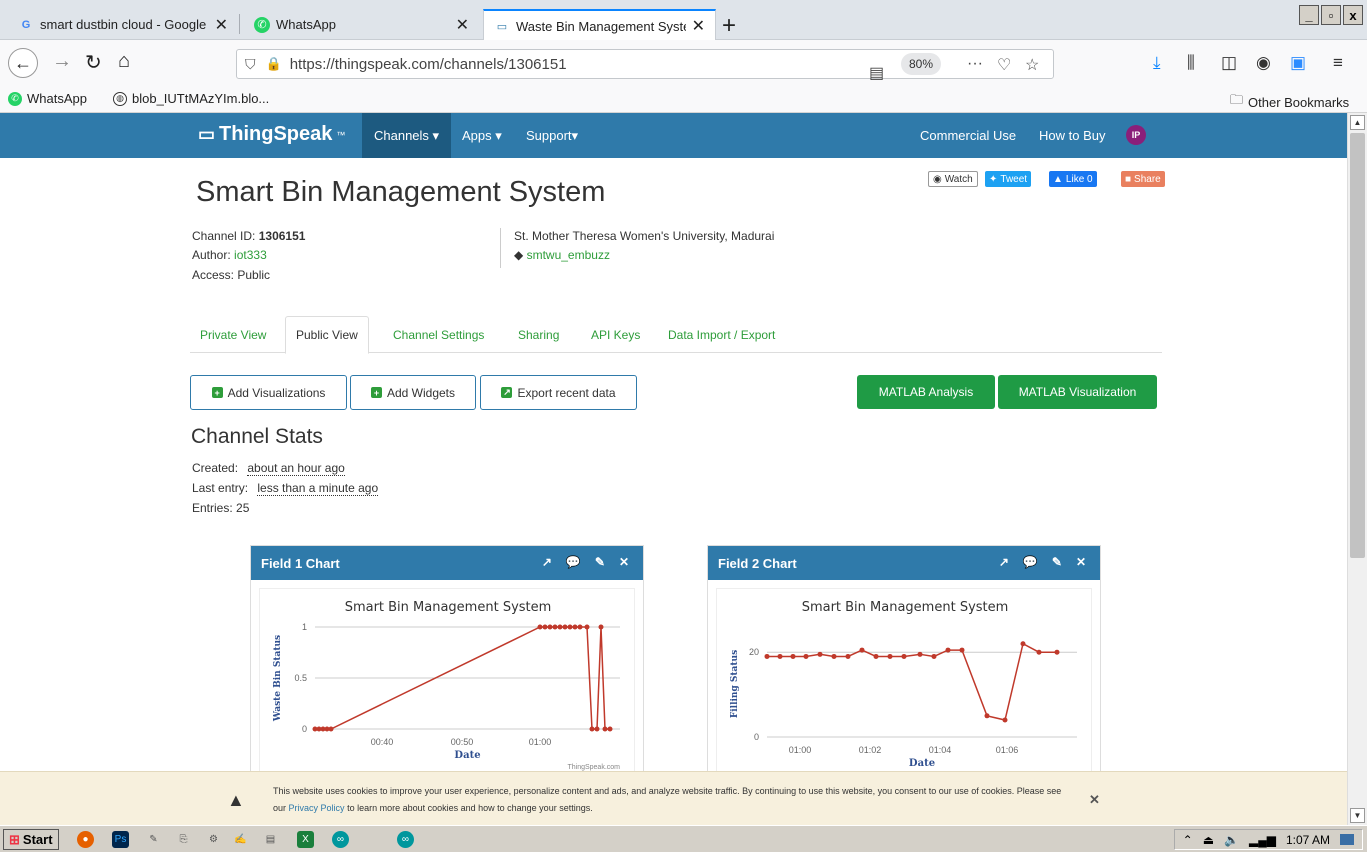 Image resolution: width=1367 pixels, height=852 pixels. What do you see at coordinates (1077, 392) in the screenshot?
I see `matlab-visualization-button: MATLAB Visualization` at bounding box center [1077, 392].